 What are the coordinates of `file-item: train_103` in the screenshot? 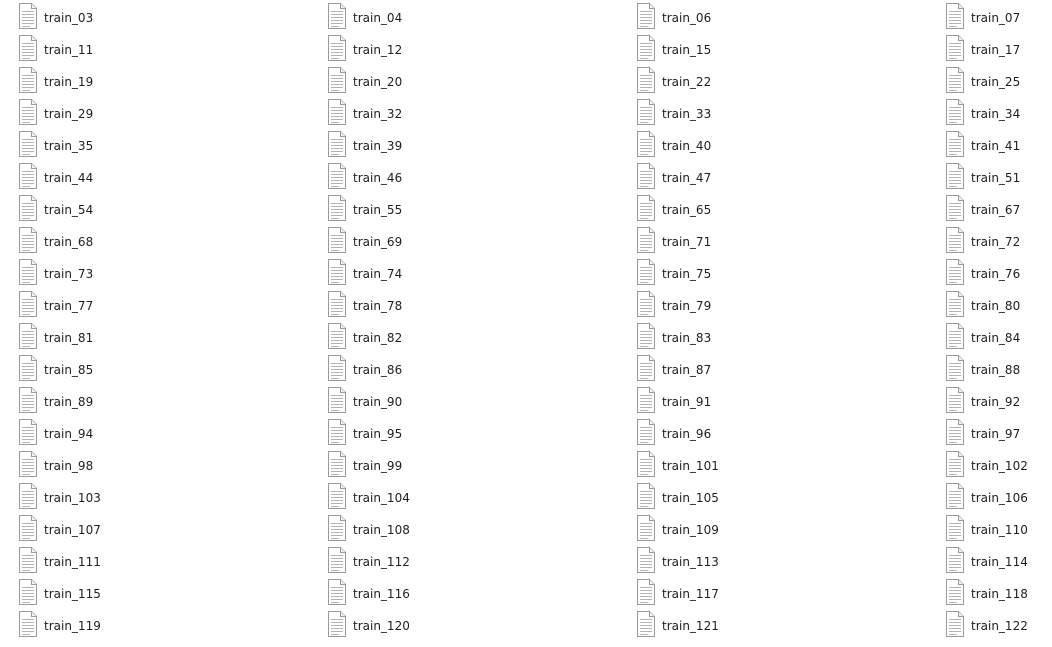 It's located at (139, 498).